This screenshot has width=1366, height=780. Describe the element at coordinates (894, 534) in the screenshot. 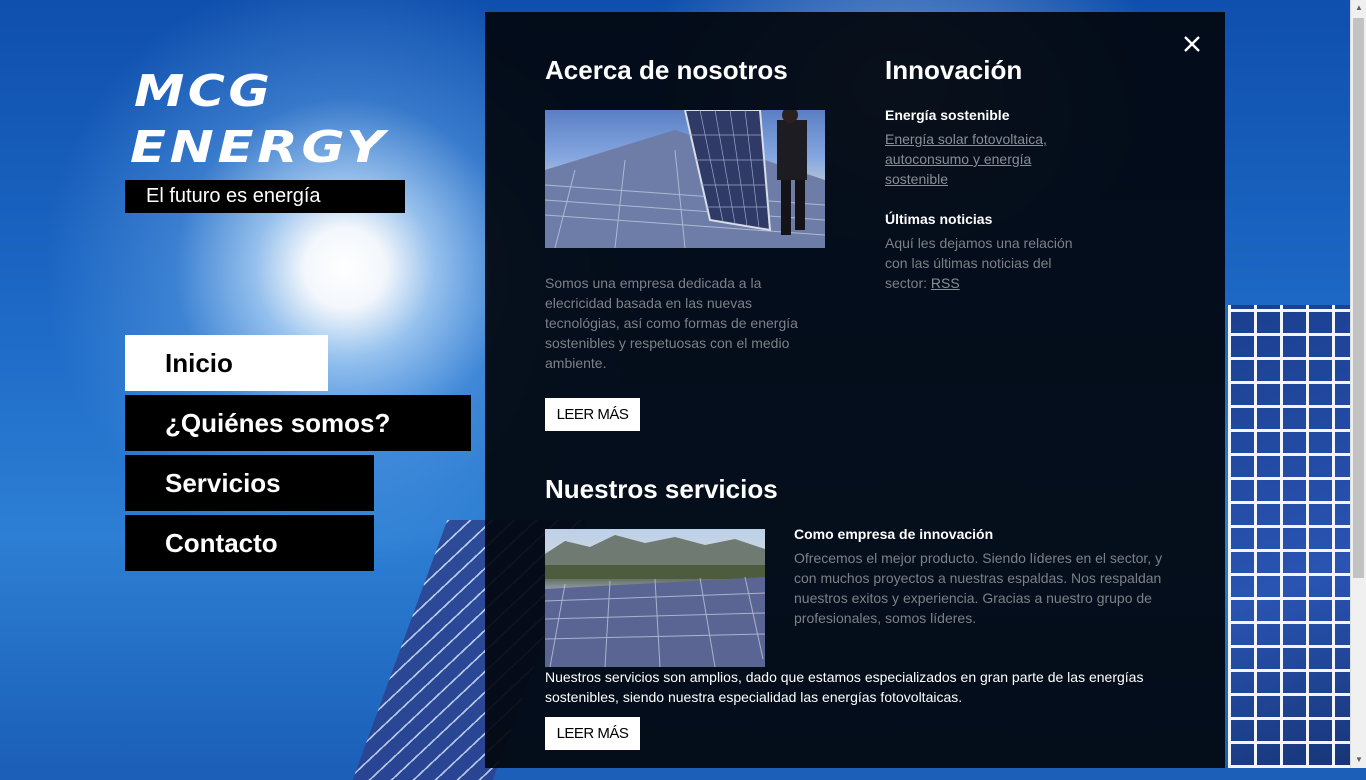

I see `innovation-company-title: Como empresa de innovación` at that location.